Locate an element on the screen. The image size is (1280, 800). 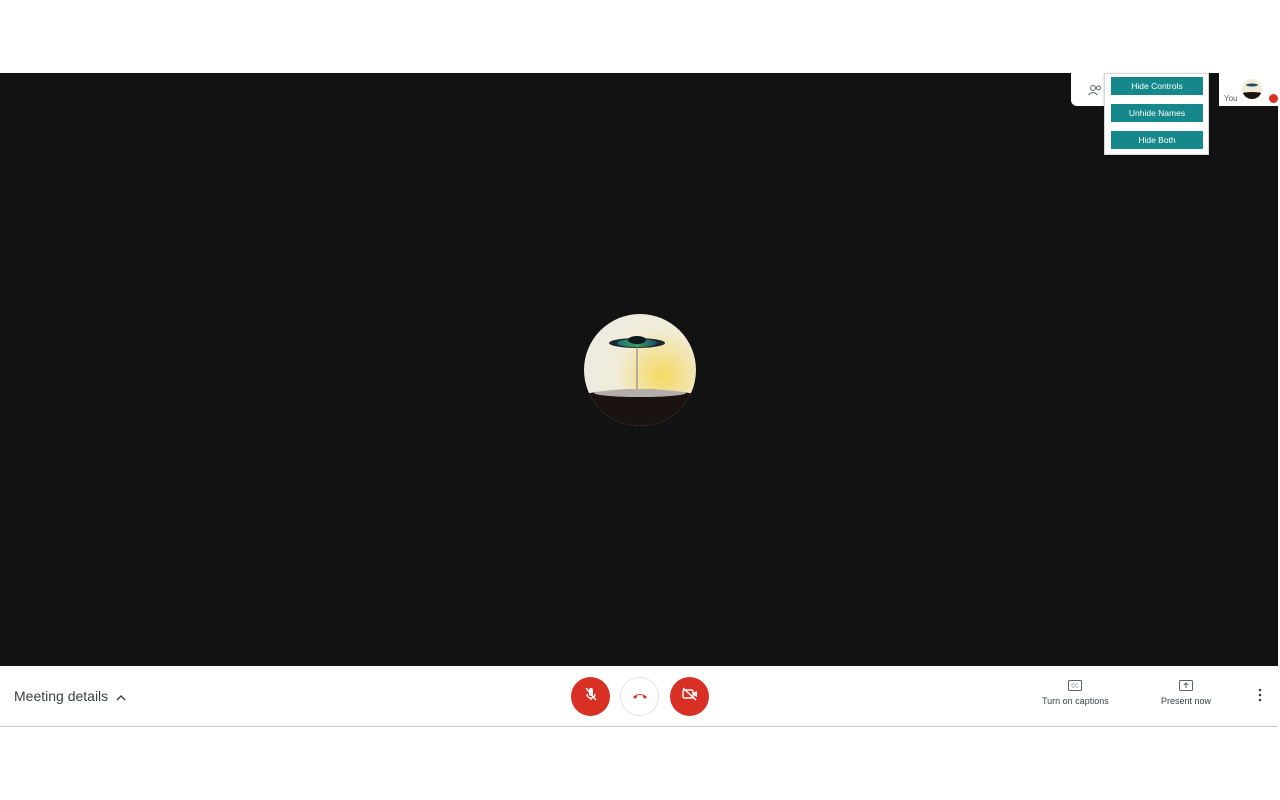
unhide-names-button: Unhide Names is located at coordinates (1157, 113).